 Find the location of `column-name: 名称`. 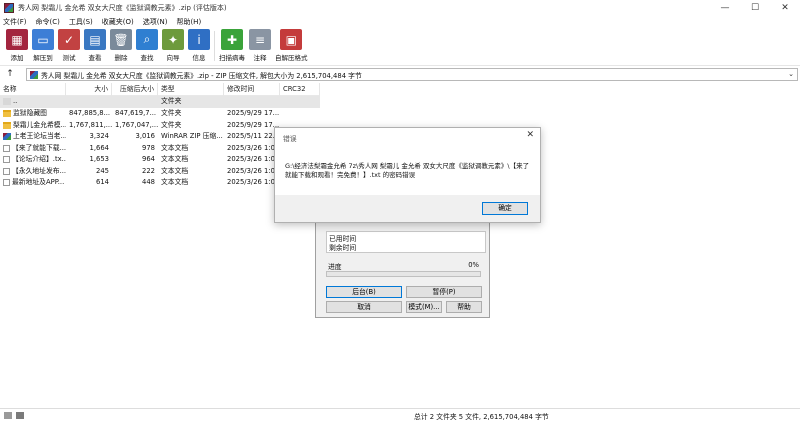

column-name: 名称 is located at coordinates (33, 89).